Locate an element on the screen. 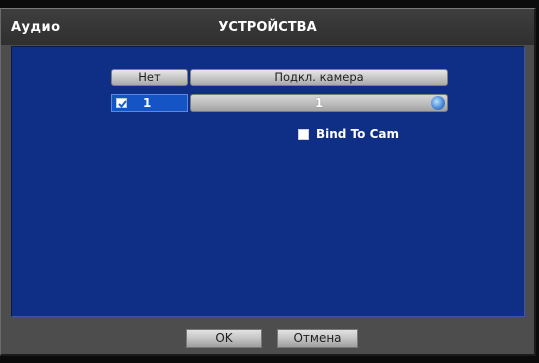  column-header-camera: Подкл. камера is located at coordinates (319, 77).